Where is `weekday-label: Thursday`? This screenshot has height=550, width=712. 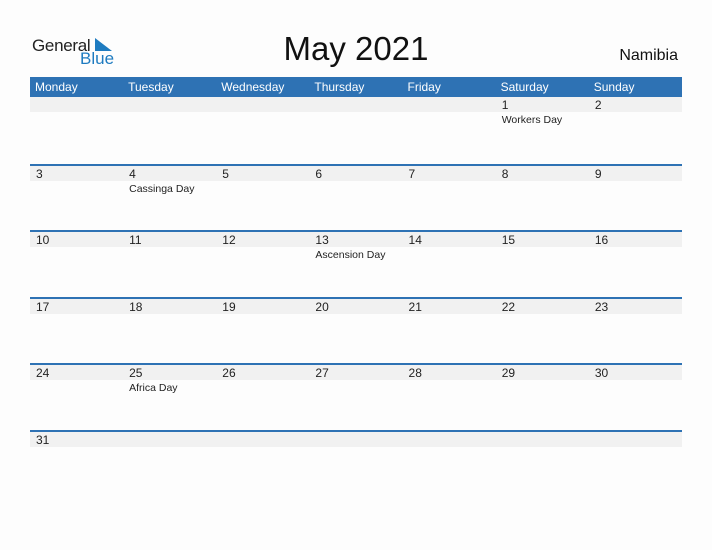
weekday-label: Thursday is located at coordinates (339, 87).